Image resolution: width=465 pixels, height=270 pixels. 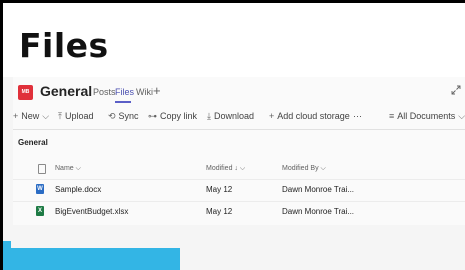 I want to click on tab-posts: Posts, so click(x=104, y=92).